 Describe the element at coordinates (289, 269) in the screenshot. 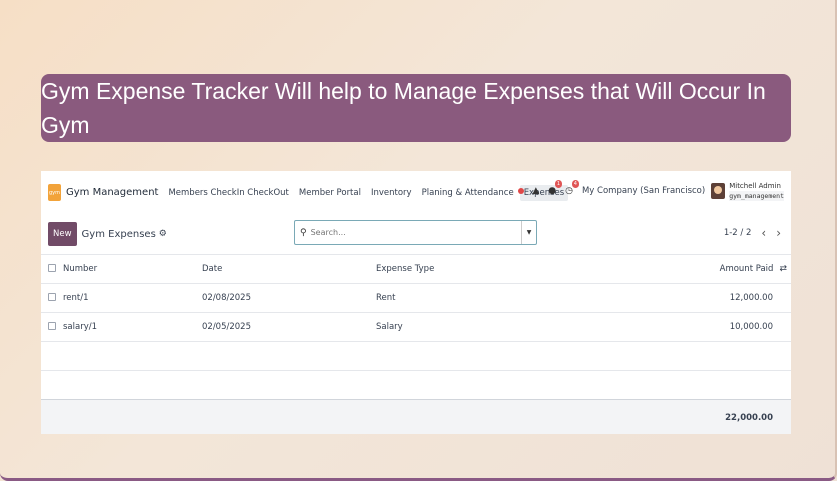

I see `column-header-date: Date` at that location.